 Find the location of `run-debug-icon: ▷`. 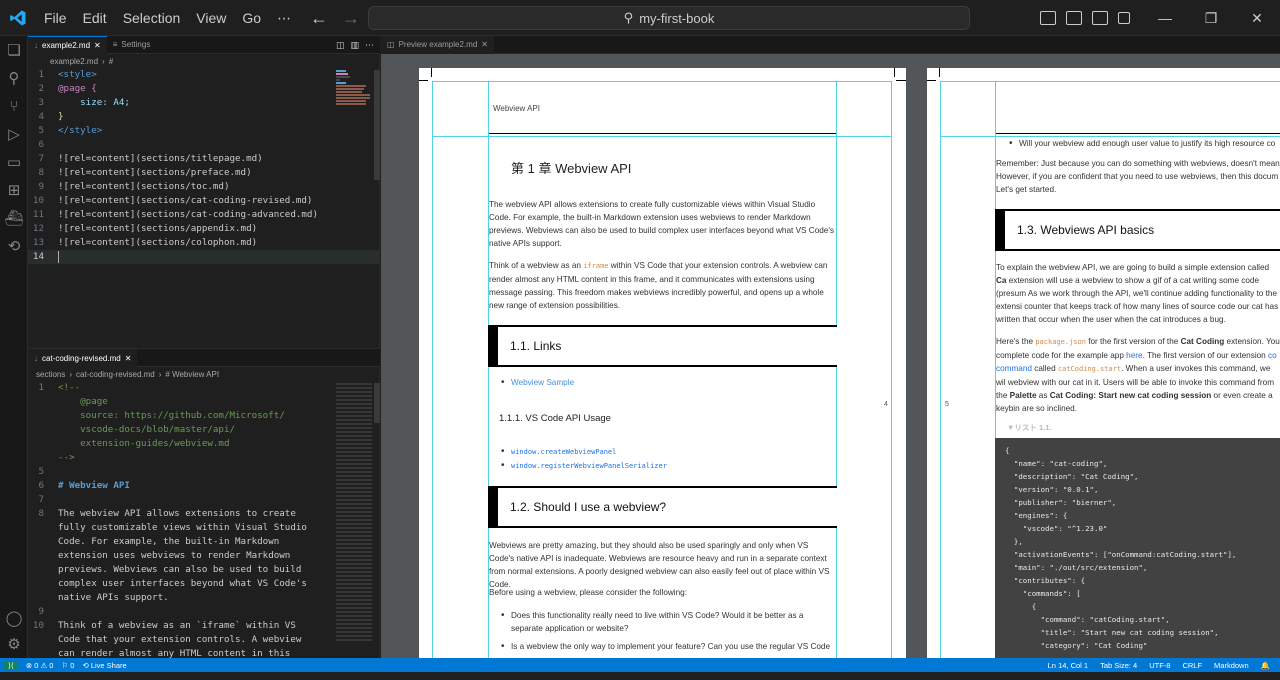

run-debug-icon: ▷ is located at coordinates (14, 134).